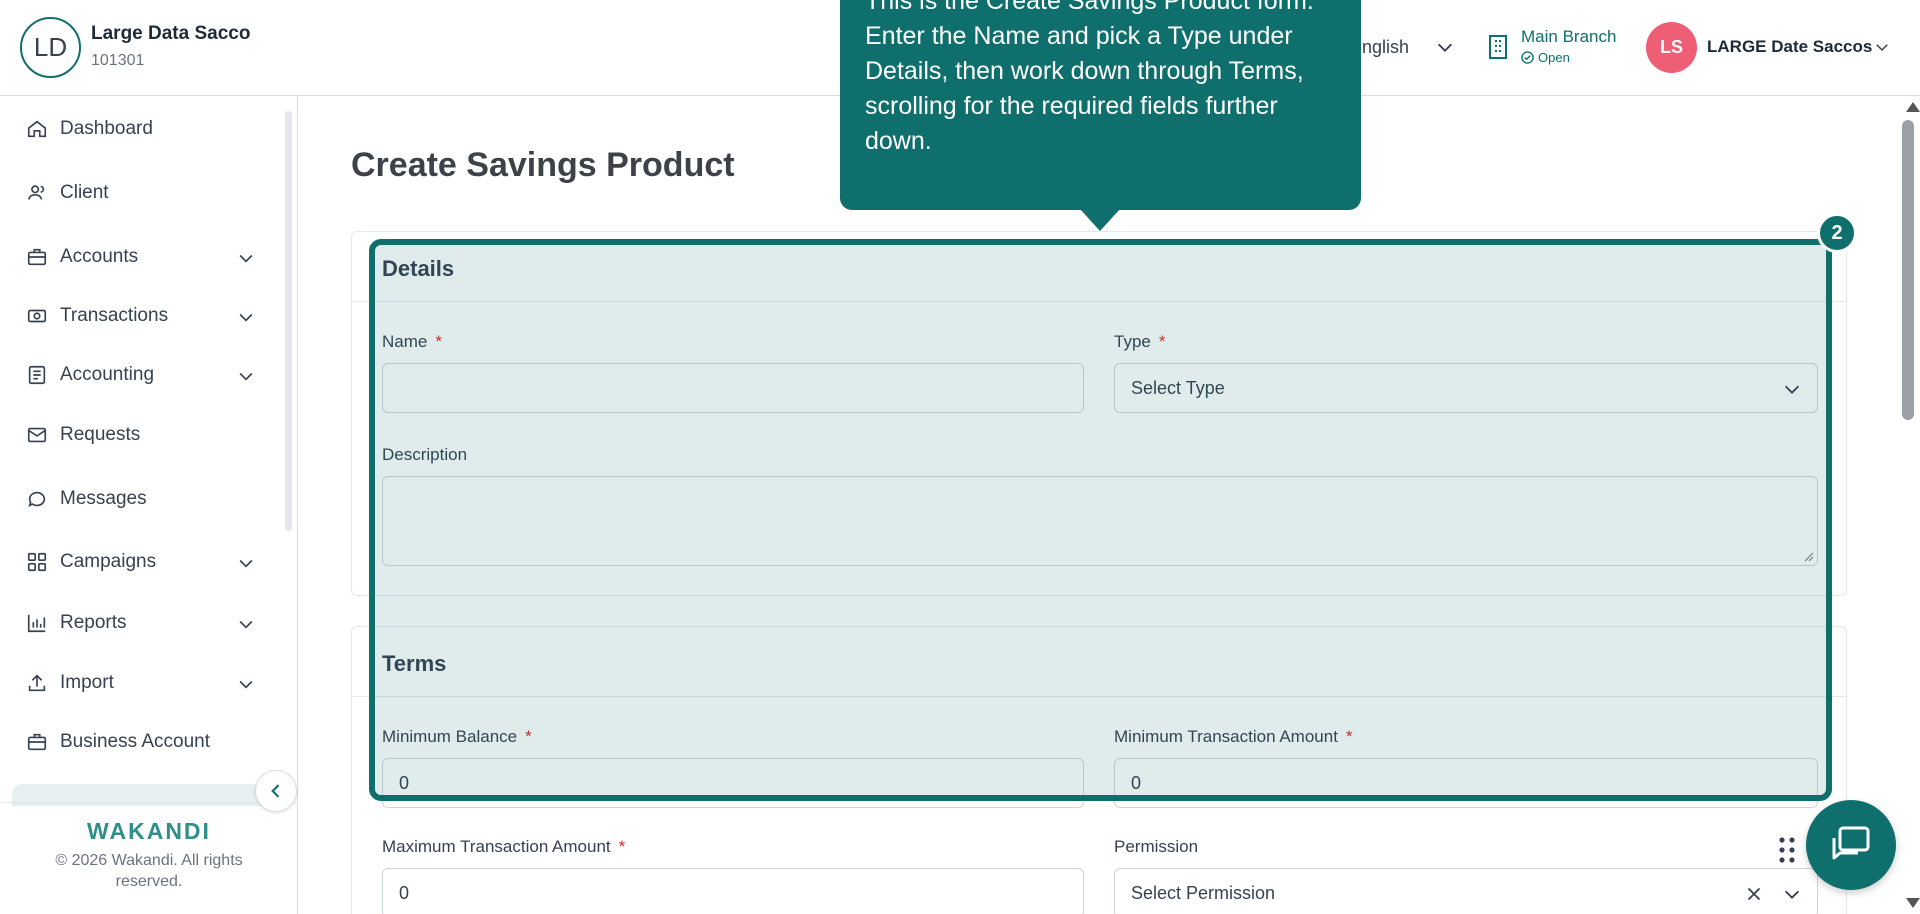 Image resolution: width=1920 pixels, height=914 pixels. Describe the element at coordinates (37, 375) in the screenshot. I see `ledger-icon` at that location.